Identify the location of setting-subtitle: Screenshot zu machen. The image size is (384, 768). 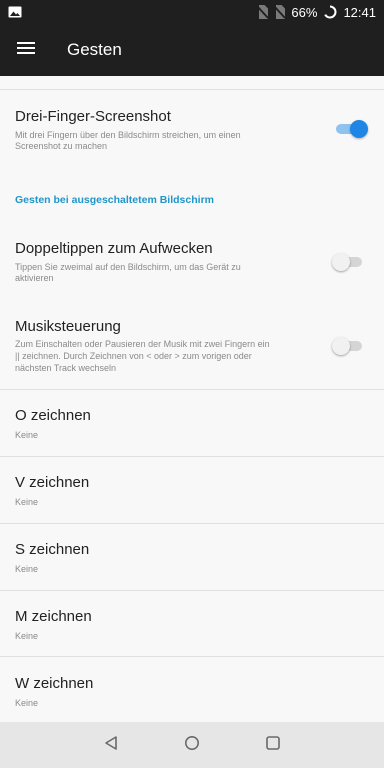
(61, 146).